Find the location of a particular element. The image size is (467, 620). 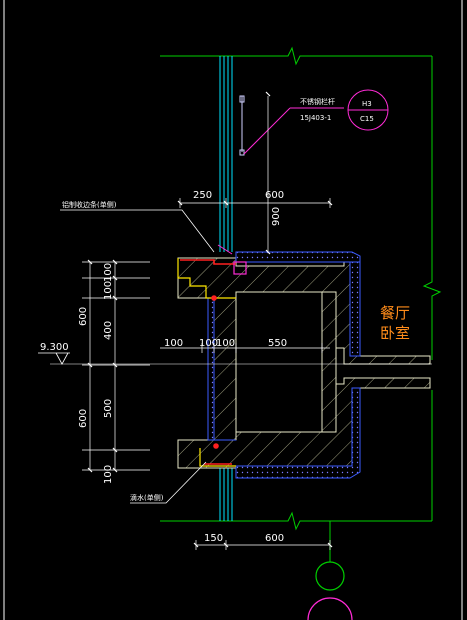

dim-bottom-600: 600 is located at coordinates (274, 538).